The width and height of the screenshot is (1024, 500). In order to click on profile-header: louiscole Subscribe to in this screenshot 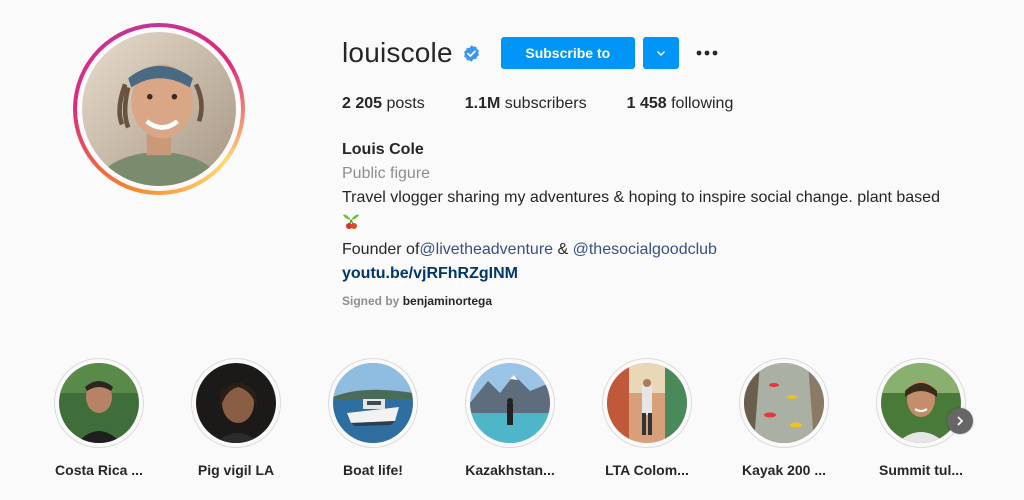, I will do `click(531, 53)`.